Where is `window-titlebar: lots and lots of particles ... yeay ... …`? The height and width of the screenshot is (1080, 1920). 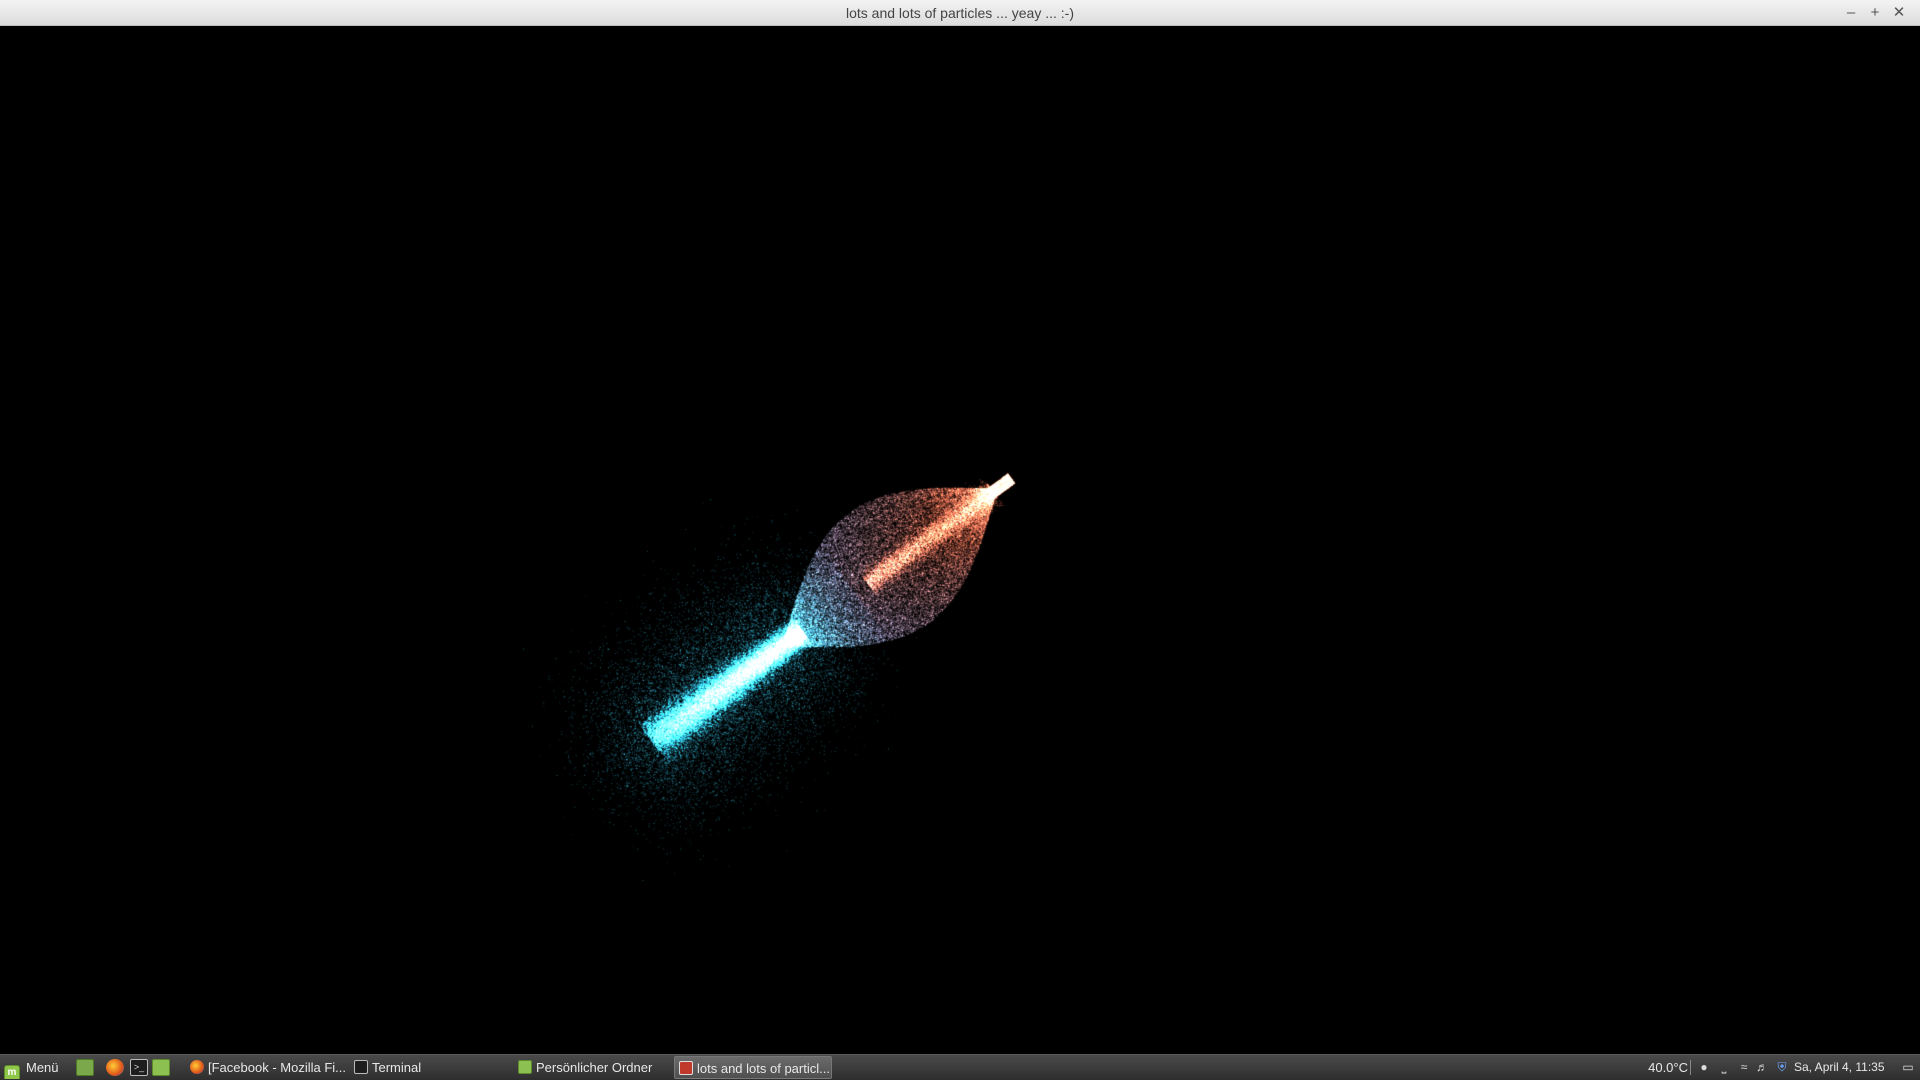 window-titlebar: lots and lots of particles ... yeay ... … is located at coordinates (960, 13).